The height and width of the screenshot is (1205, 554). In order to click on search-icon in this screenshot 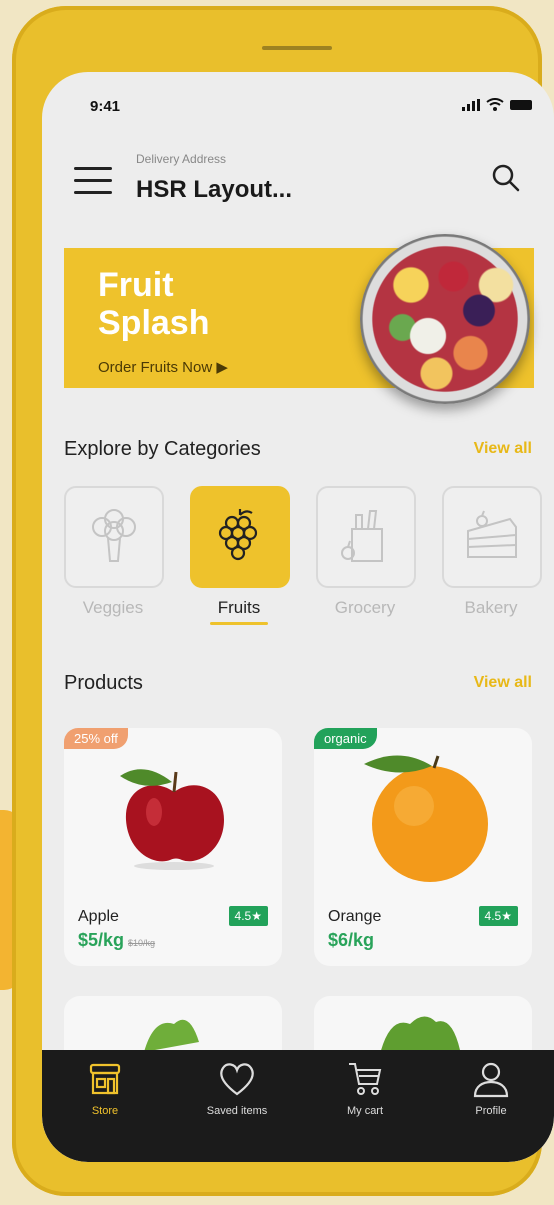, I will do `click(506, 178)`.